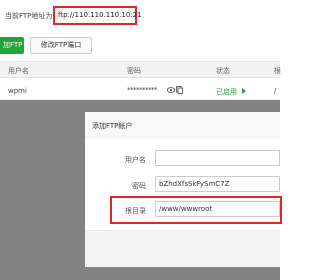 The height and width of the screenshot is (280, 320). Describe the element at coordinates (217, 184) in the screenshot. I see `password-field` at that location.